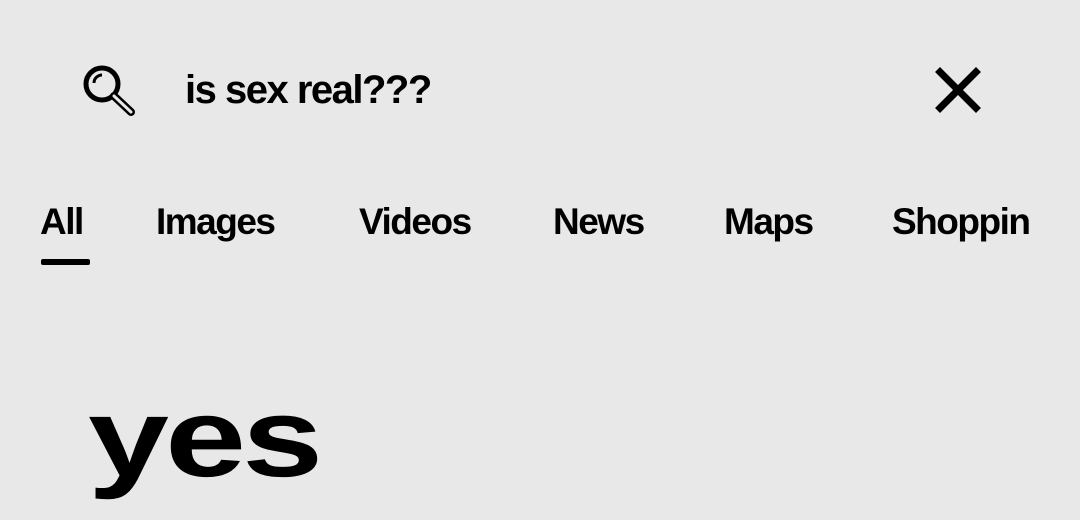 This screenshot has width=1080, height=520. Describe the element at coordinates (308, 90) in the screenshot. I see `search-input: is sex real???` at that location.